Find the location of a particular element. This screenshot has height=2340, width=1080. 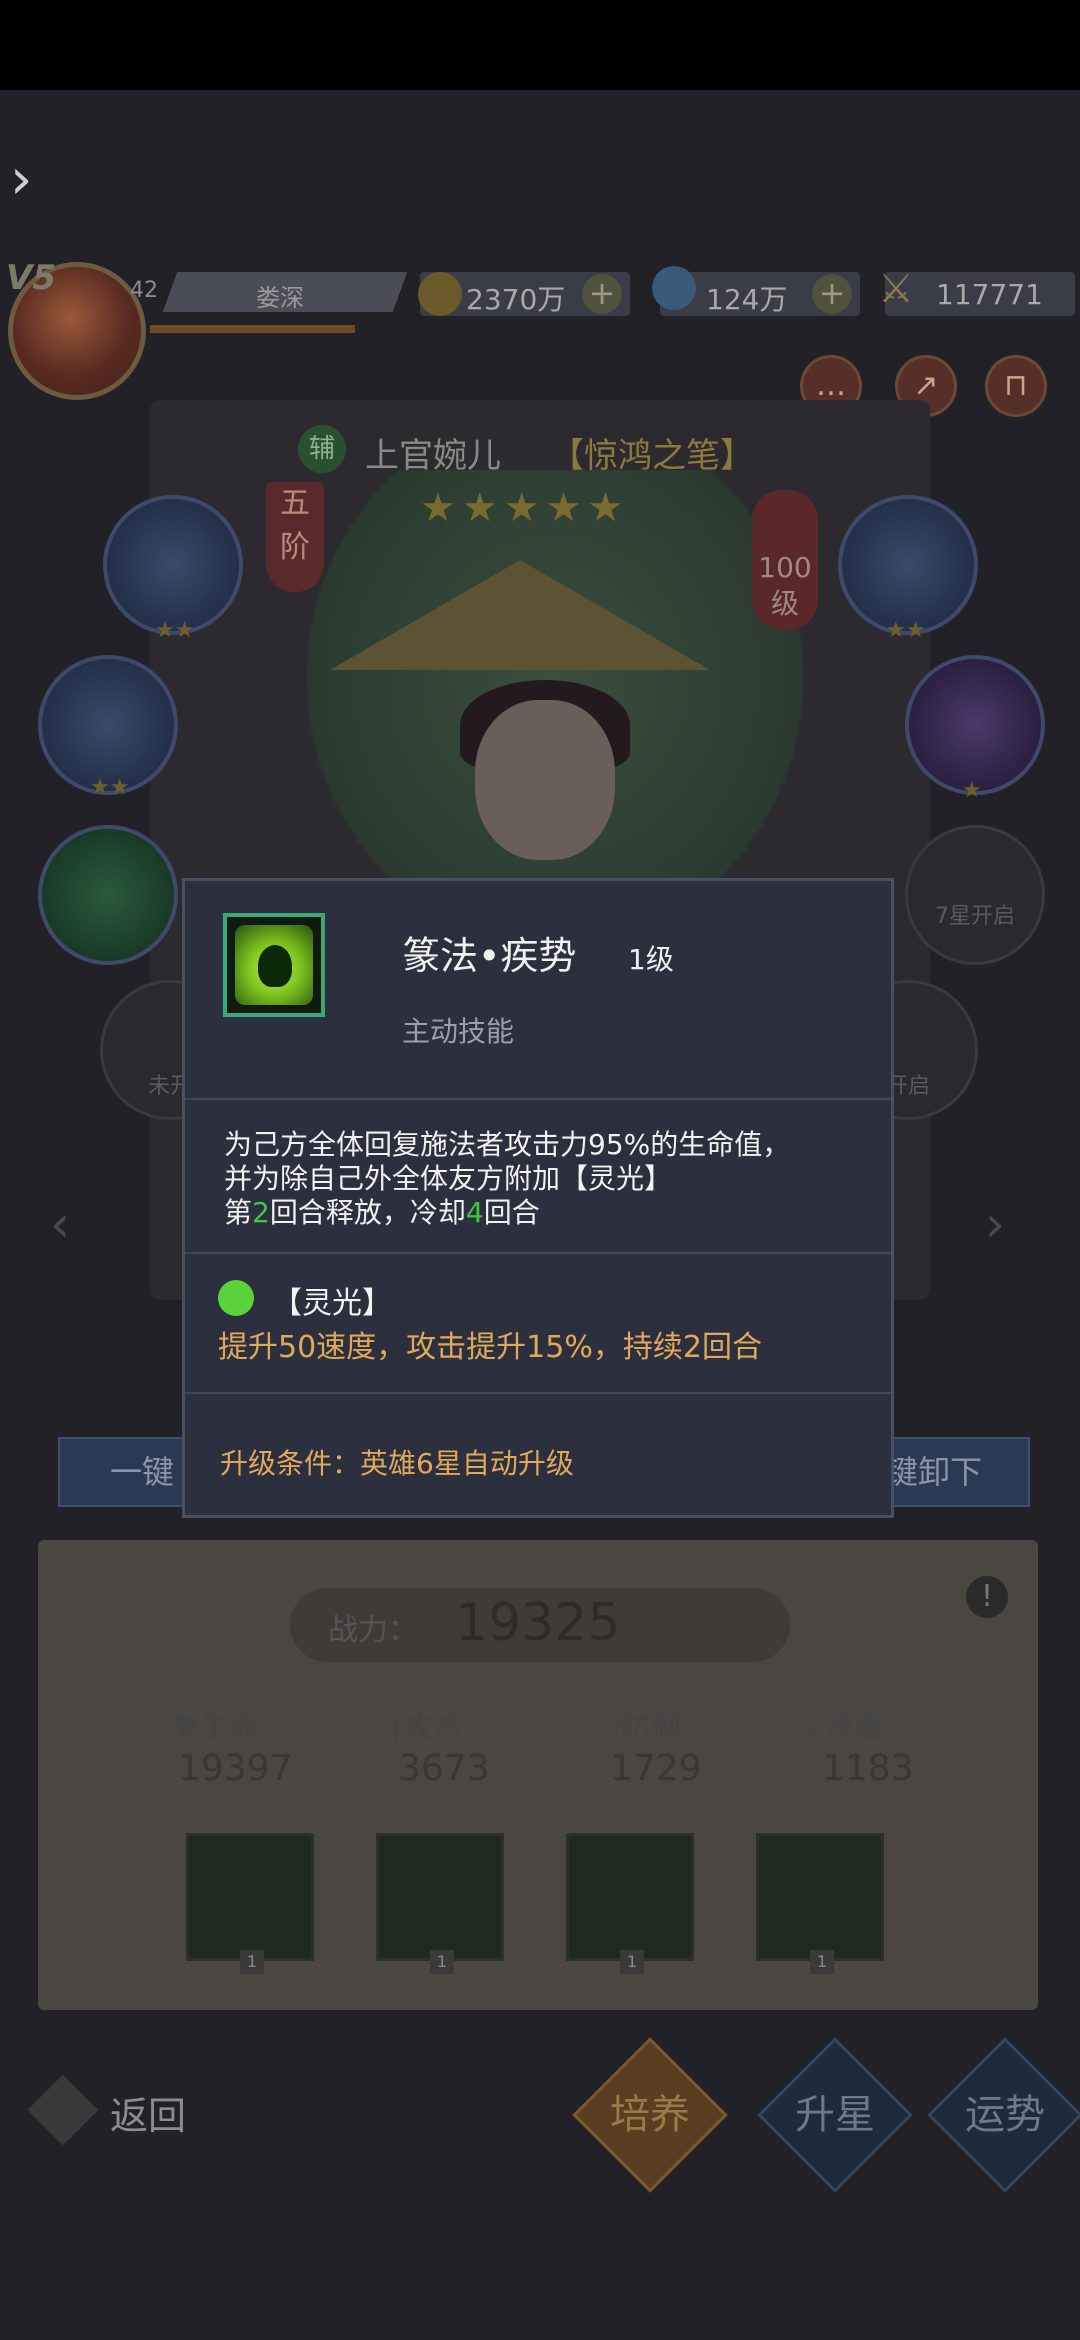

buff-icon is located at coordinates (236, 1298).